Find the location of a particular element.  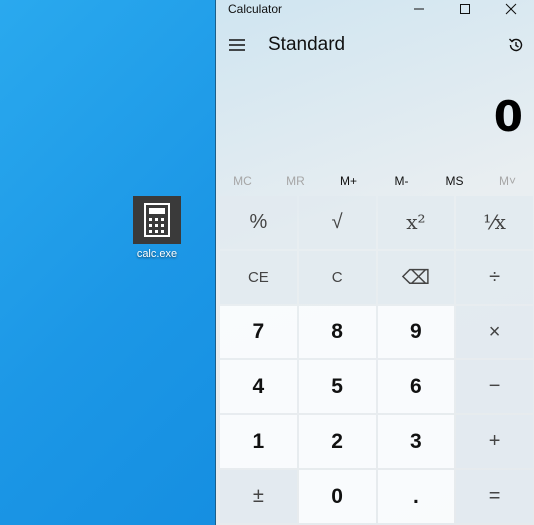

memory-store-button: MS is located at coordinates (454, 181).